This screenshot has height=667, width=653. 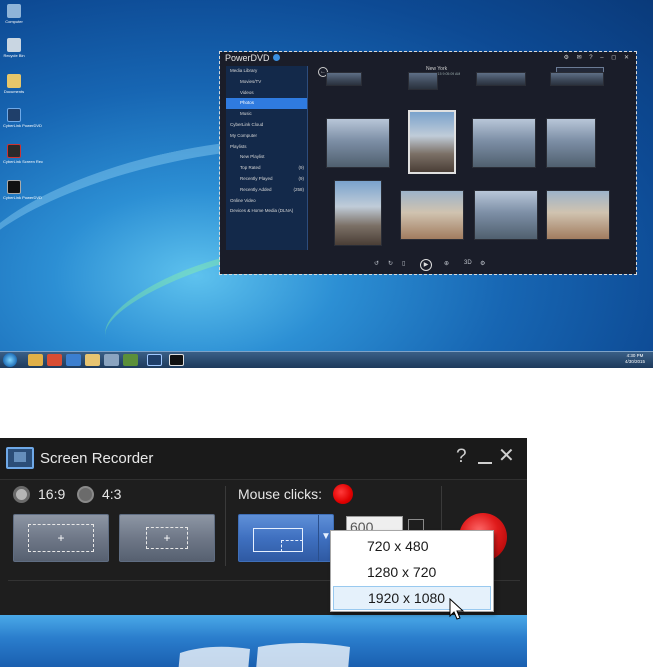 I want to click on sidebar-item-label: CyberLink Cloud, so click(x=247, y=124).